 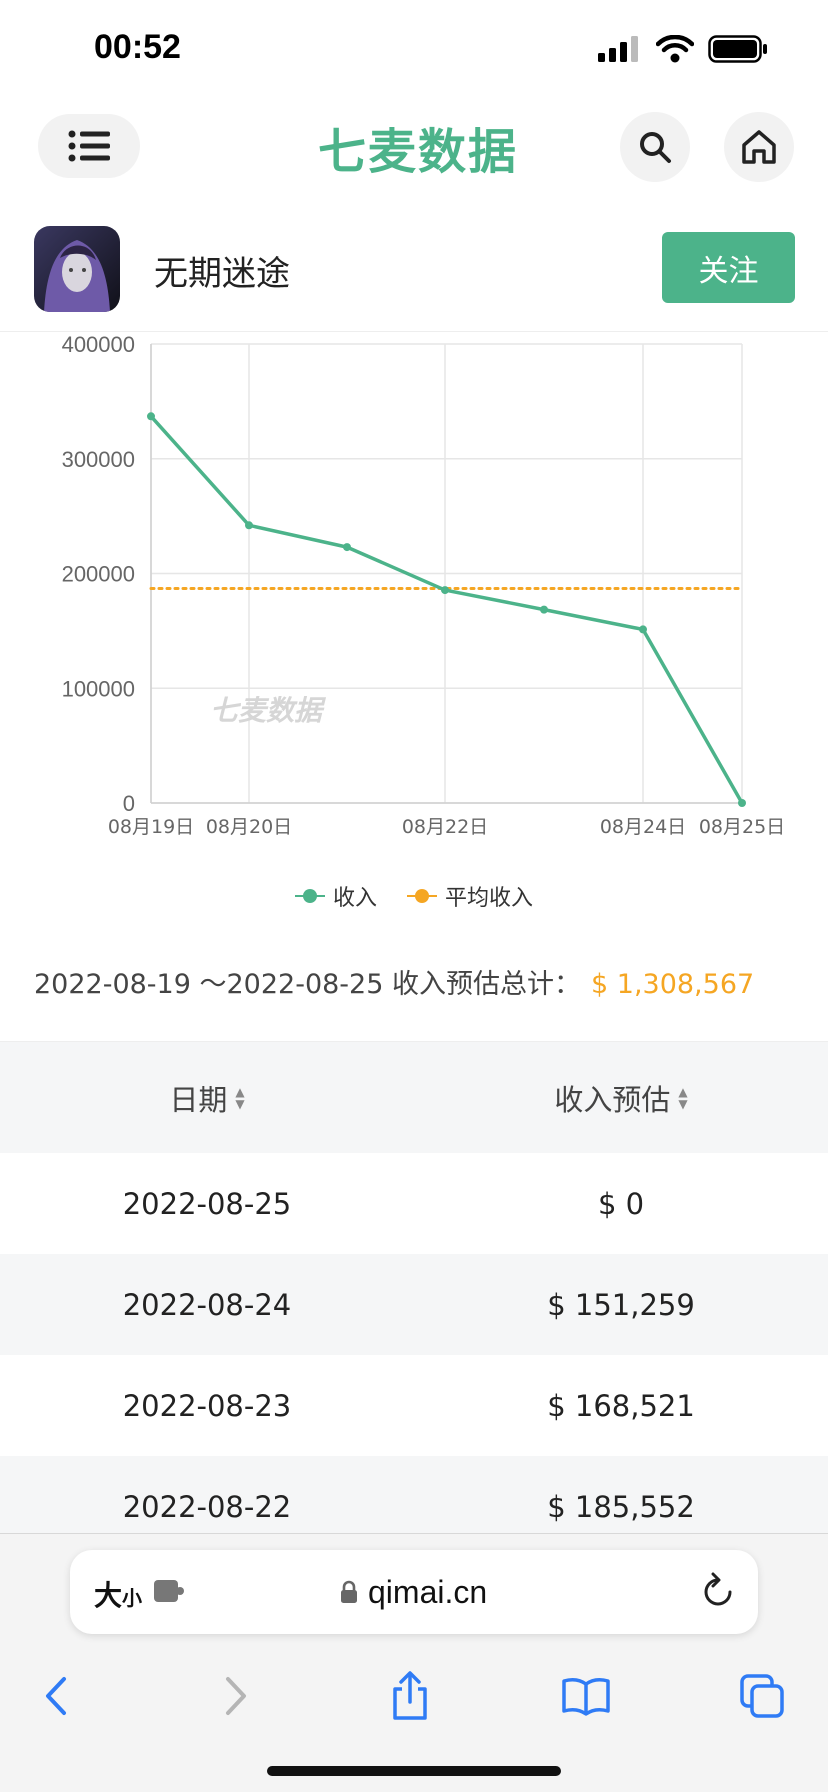 What do you see at coordinates (428, 1591) in the screenshot?
I see `url-text: qimai.cn` at bounding box center [428, 1591].